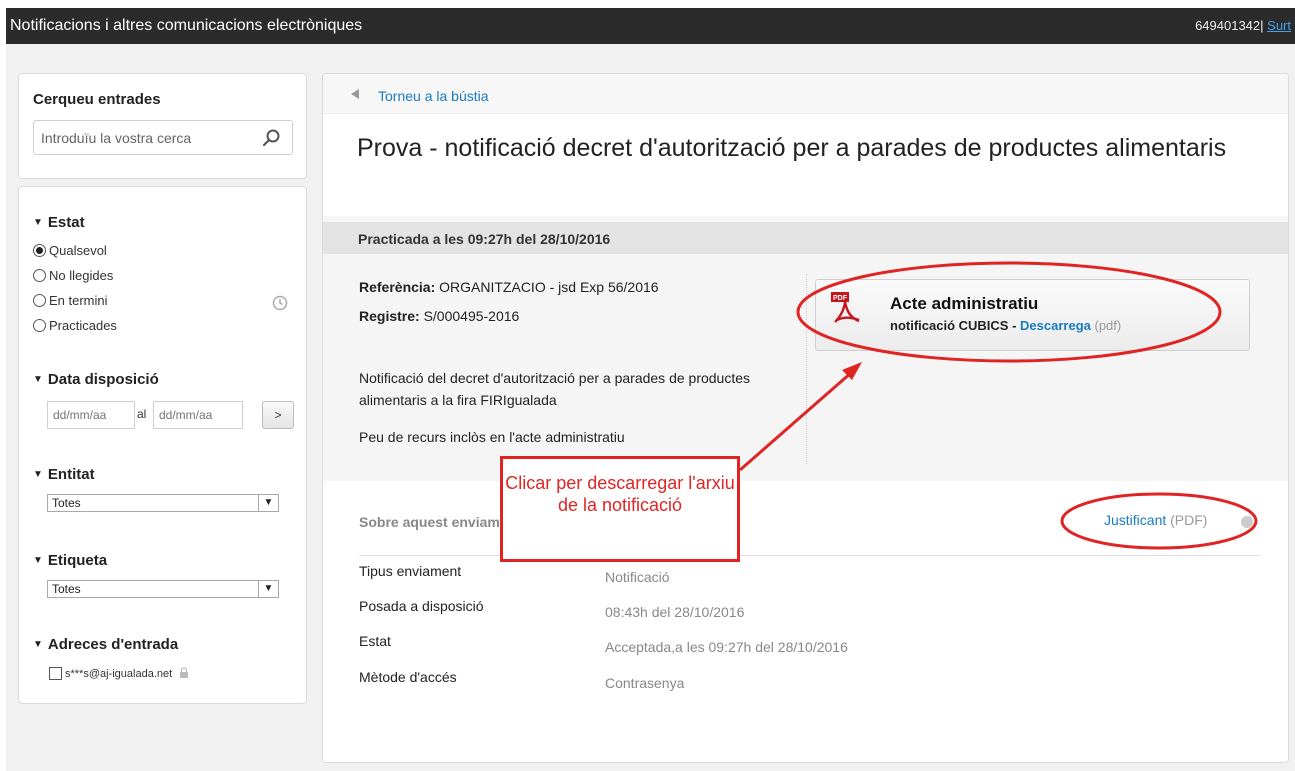  I want to click on date-connector: al, so click(142, 414).